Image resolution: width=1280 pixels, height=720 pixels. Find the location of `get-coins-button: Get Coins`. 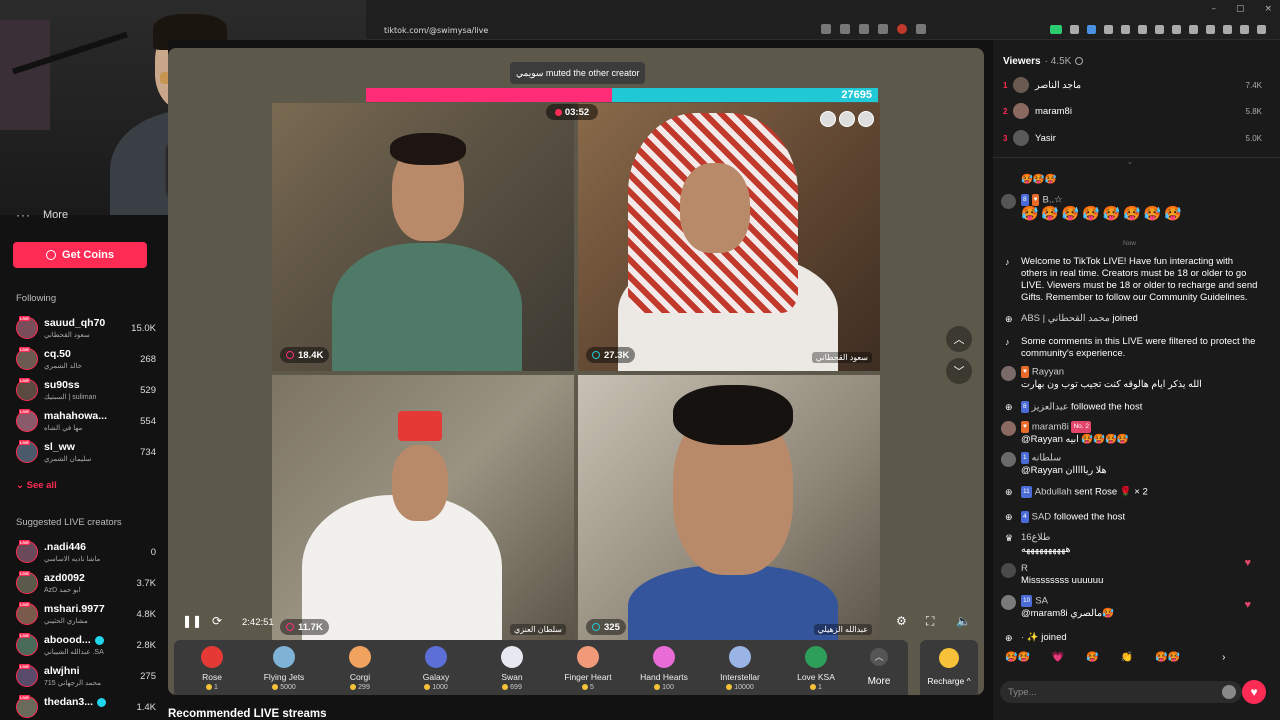

get-coins-button: Get Coins is located at coordinates (80, 255).